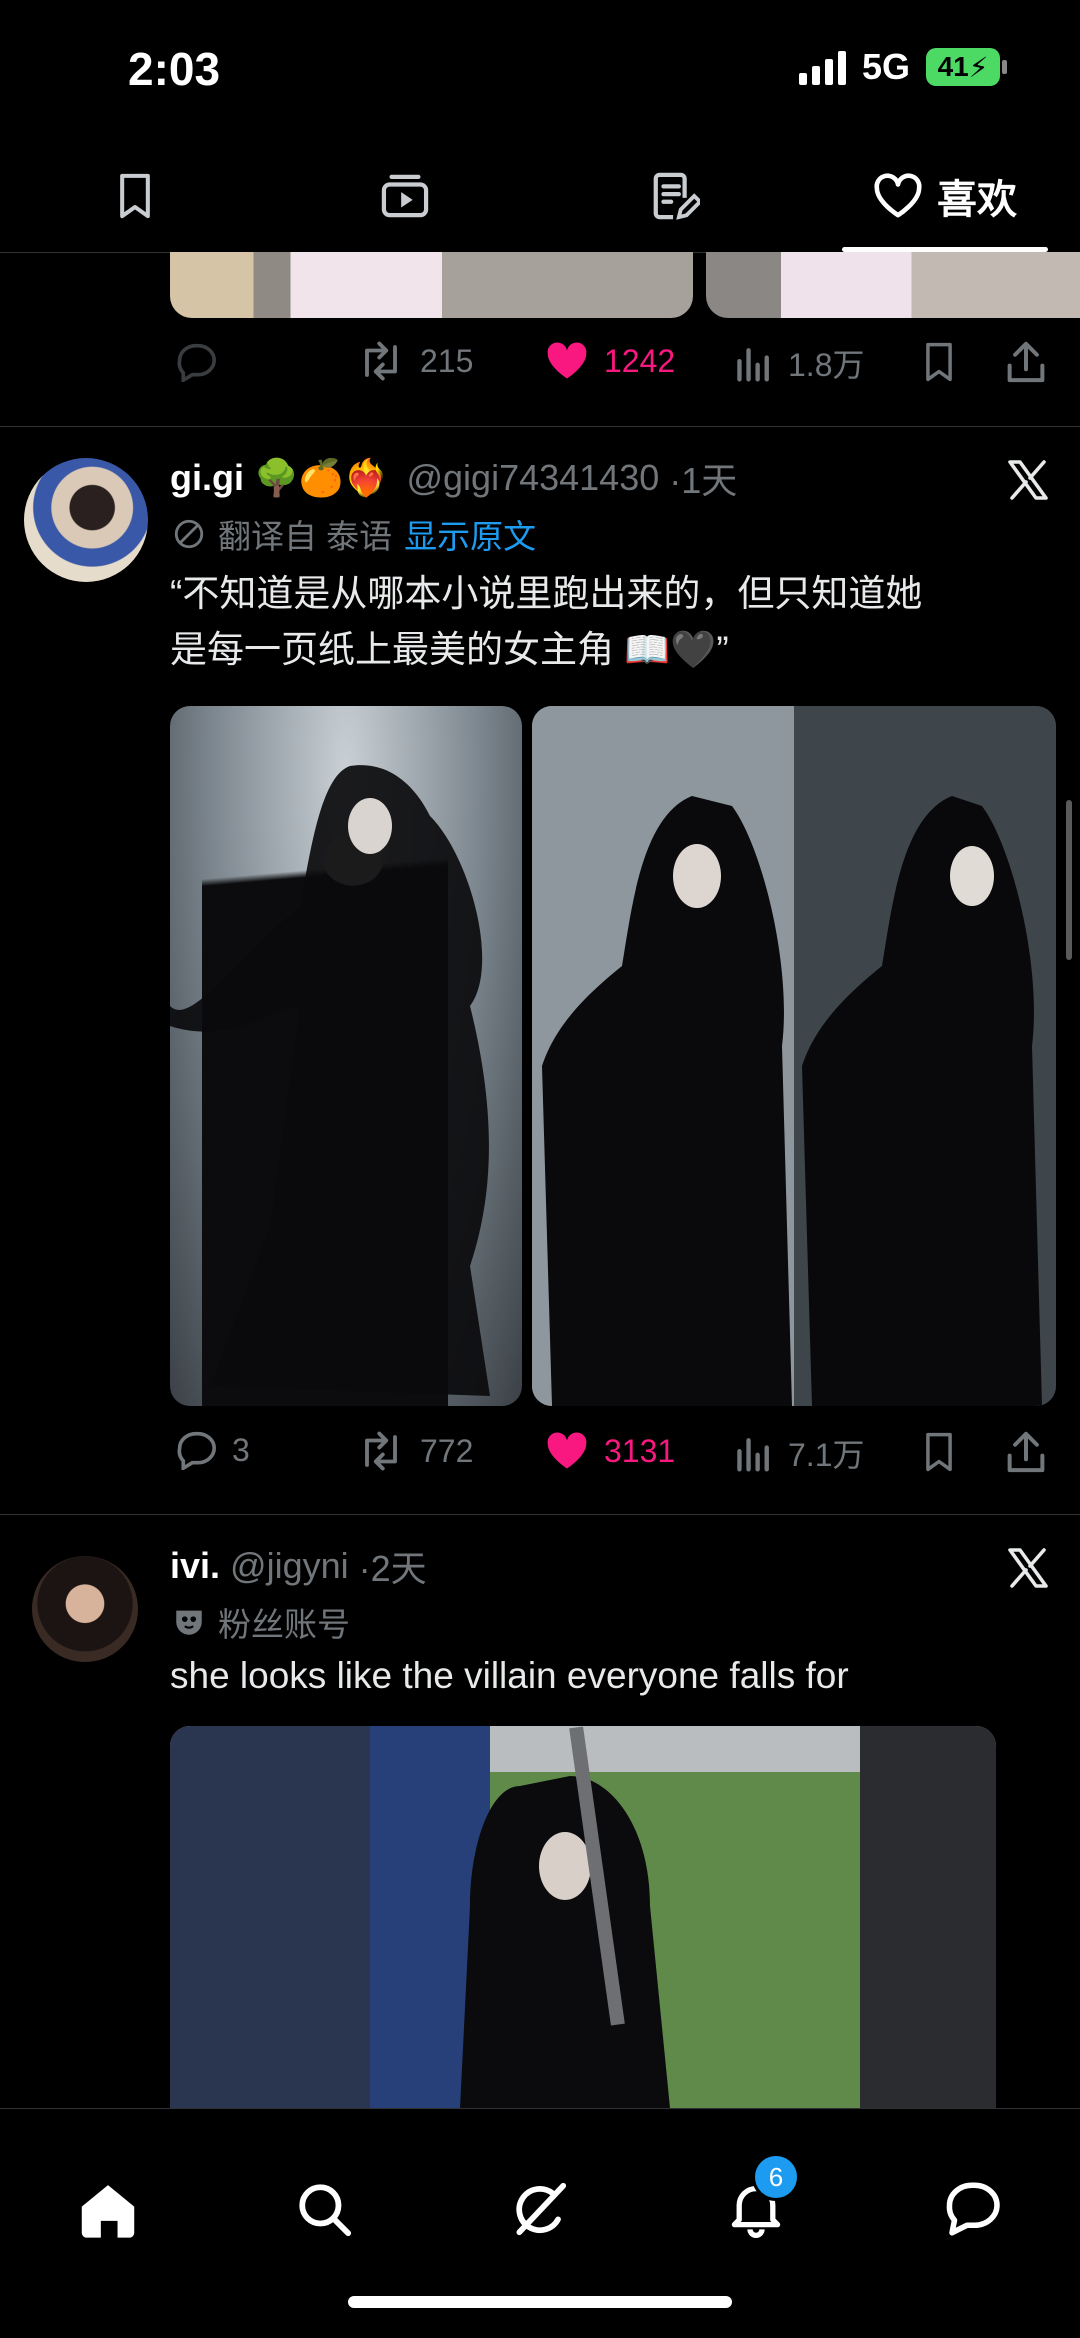  I want to click on timestamp: ·2天, so click(392, 1568).